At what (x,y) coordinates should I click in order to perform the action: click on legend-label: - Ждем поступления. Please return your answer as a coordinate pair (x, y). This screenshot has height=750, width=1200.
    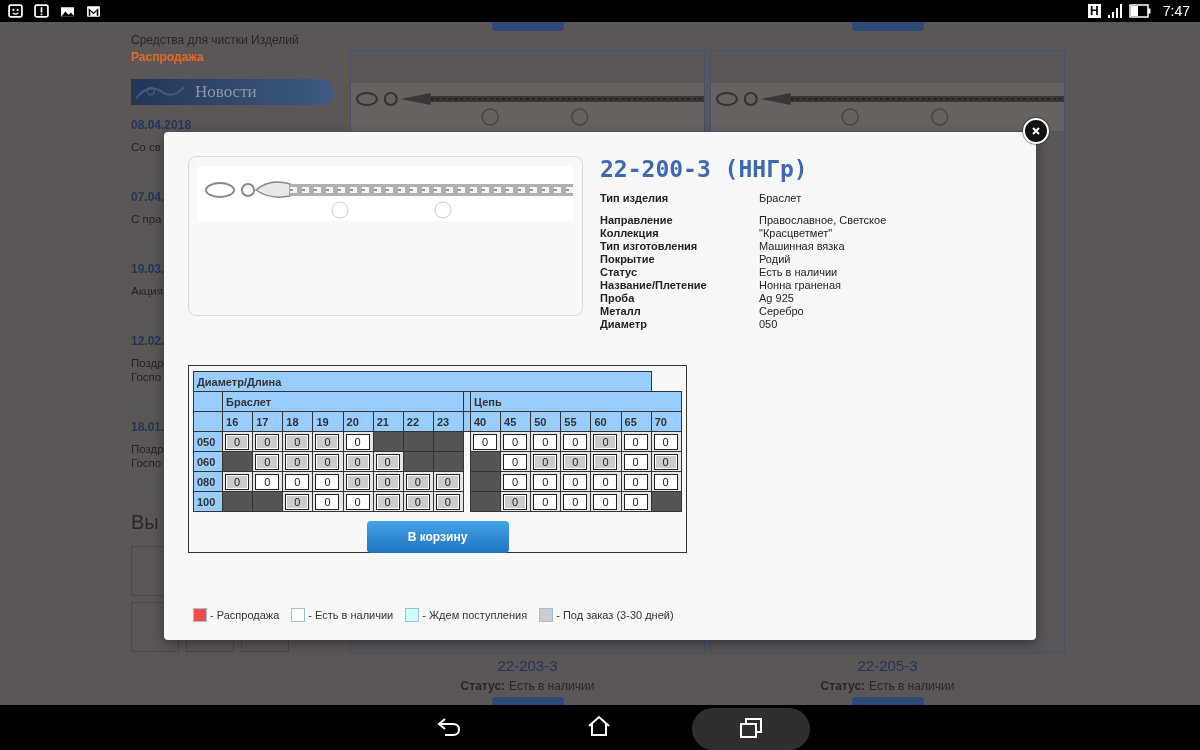
    Looking at the image, I should click on (475, 615).